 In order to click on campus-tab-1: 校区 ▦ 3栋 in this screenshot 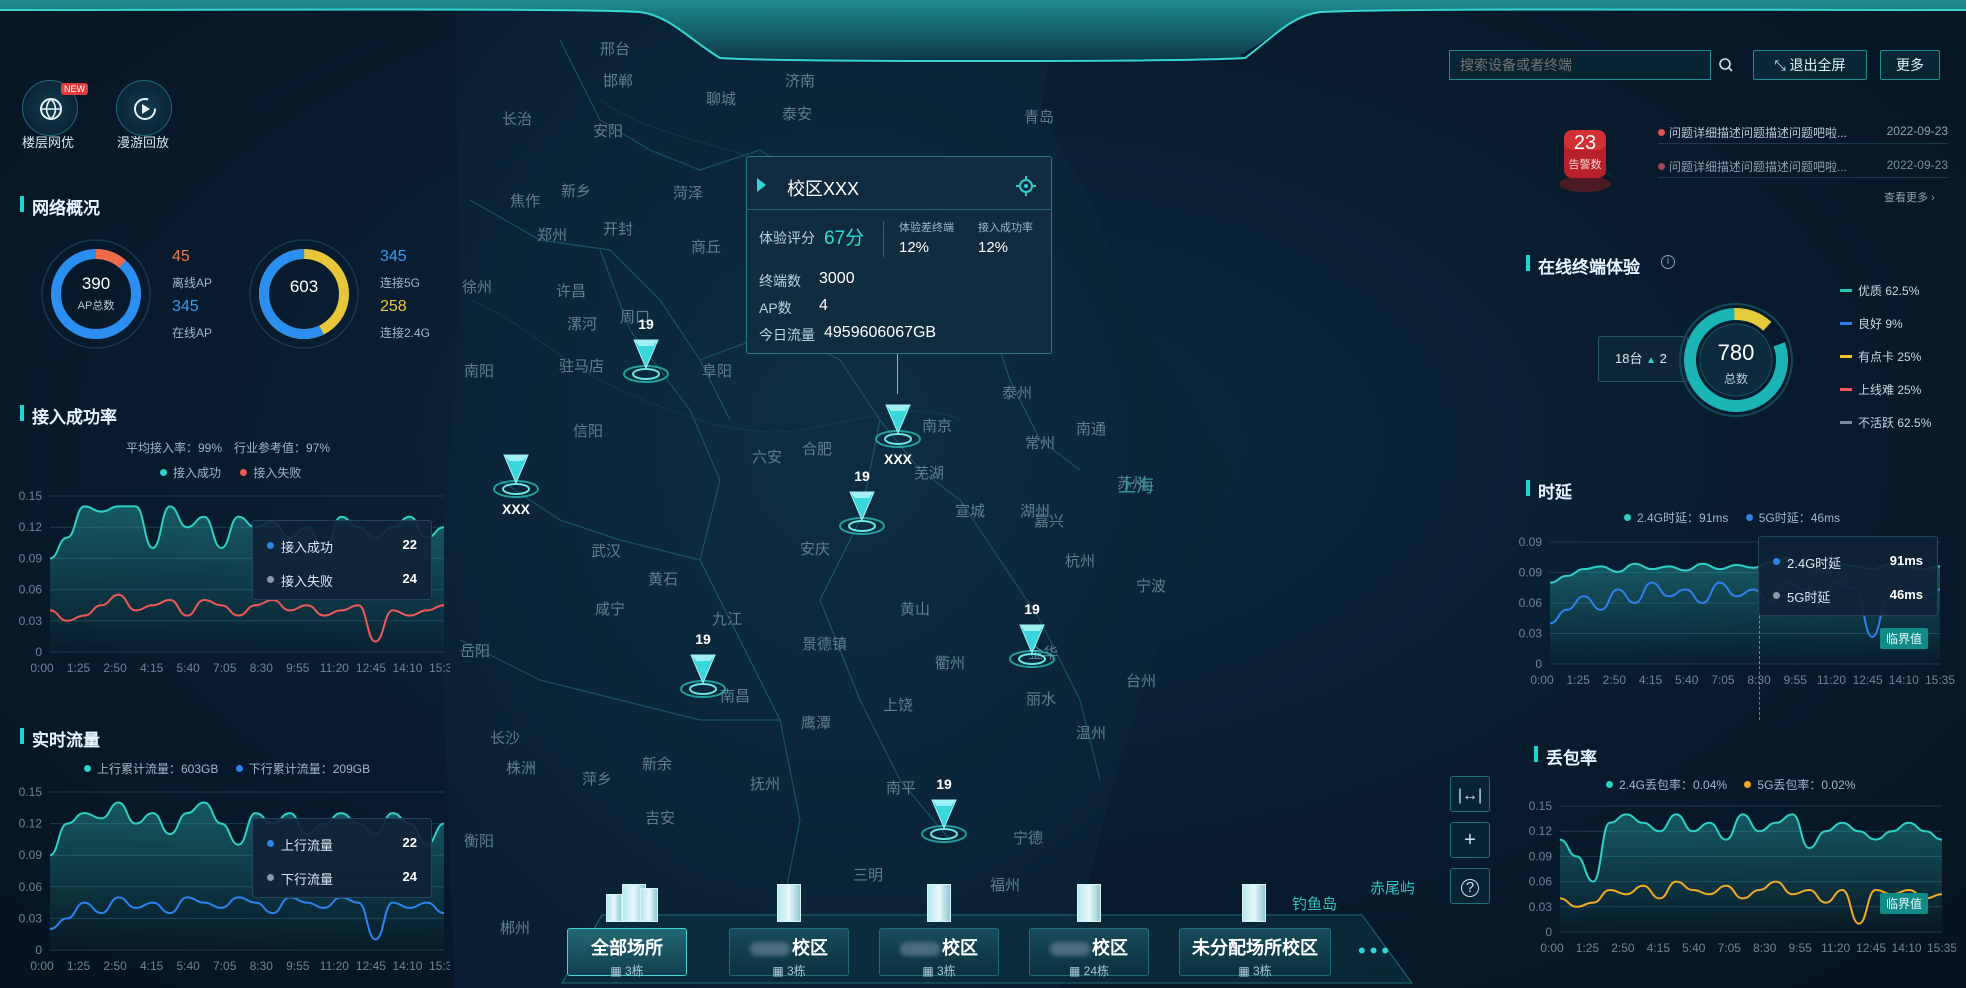, I will do `click(789, 953)`.